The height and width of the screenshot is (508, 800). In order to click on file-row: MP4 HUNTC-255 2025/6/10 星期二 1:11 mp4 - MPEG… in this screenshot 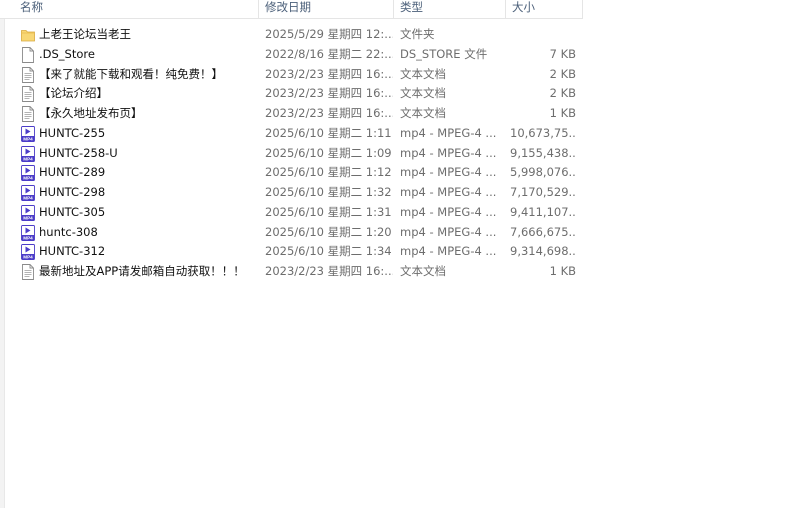, I will do `click(291, 134)`.